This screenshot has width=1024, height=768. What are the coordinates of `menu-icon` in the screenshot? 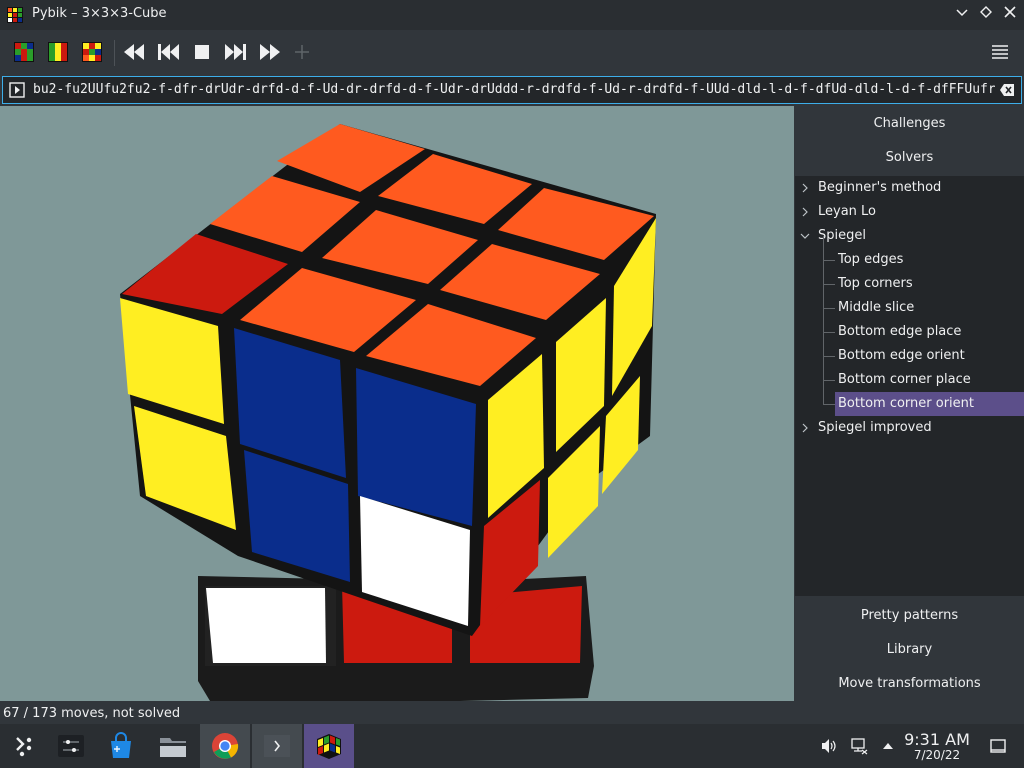 It's located at (1000, 52).